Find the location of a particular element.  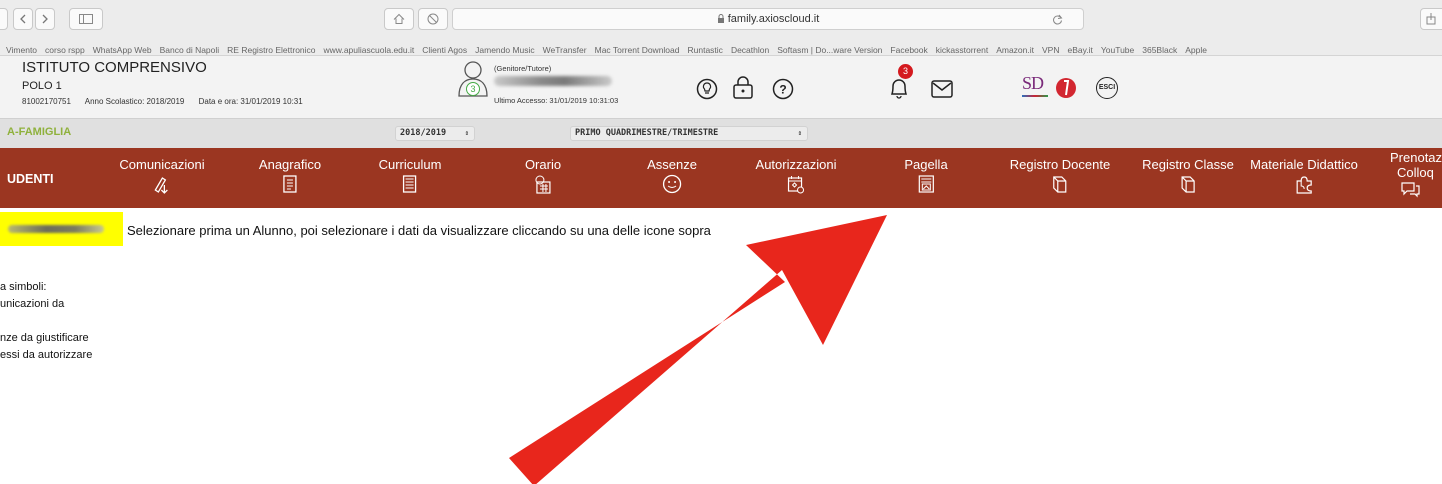

nav-item-registro-docente: Registro Docente is located at coordinates (1060, 175).